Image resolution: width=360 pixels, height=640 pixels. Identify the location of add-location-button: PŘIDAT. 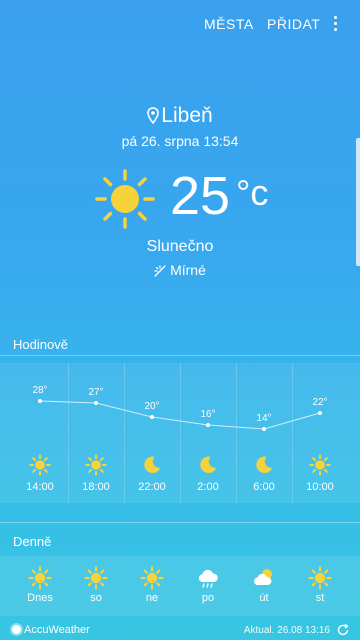
(293, 24).